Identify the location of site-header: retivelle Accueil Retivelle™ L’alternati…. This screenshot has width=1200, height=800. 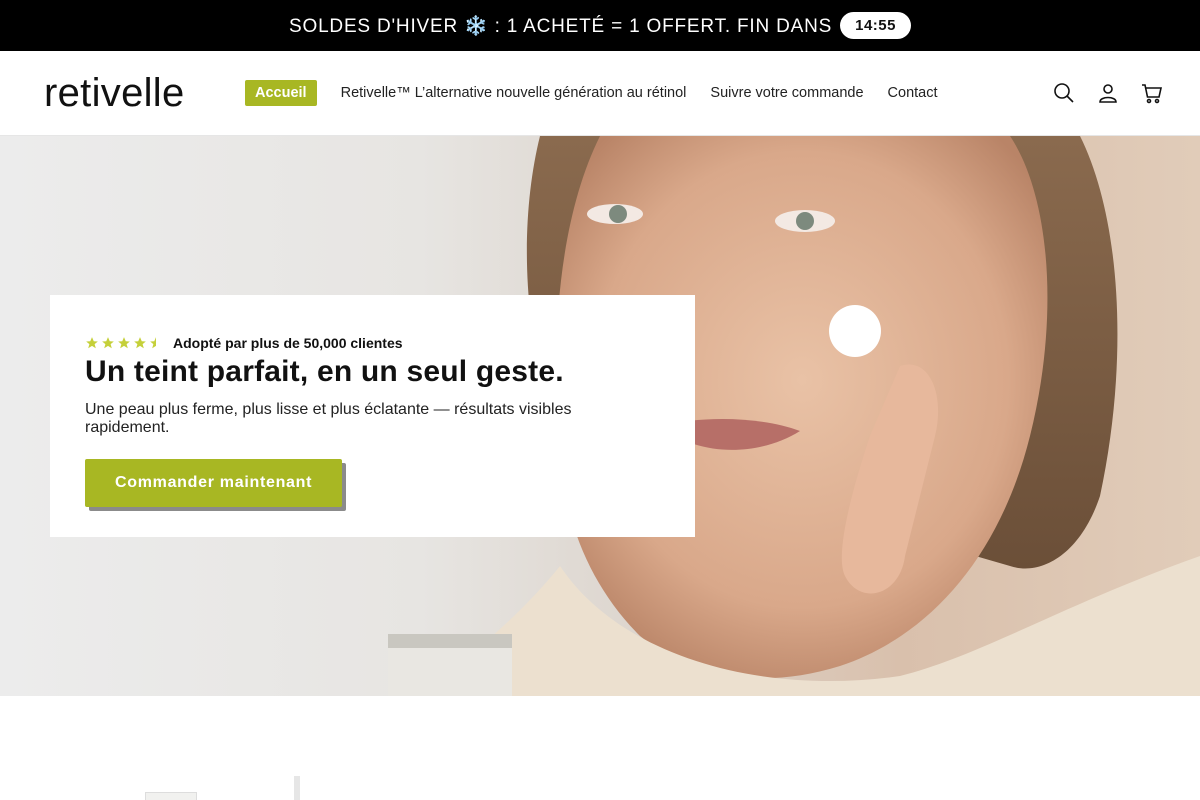
(600, 93).